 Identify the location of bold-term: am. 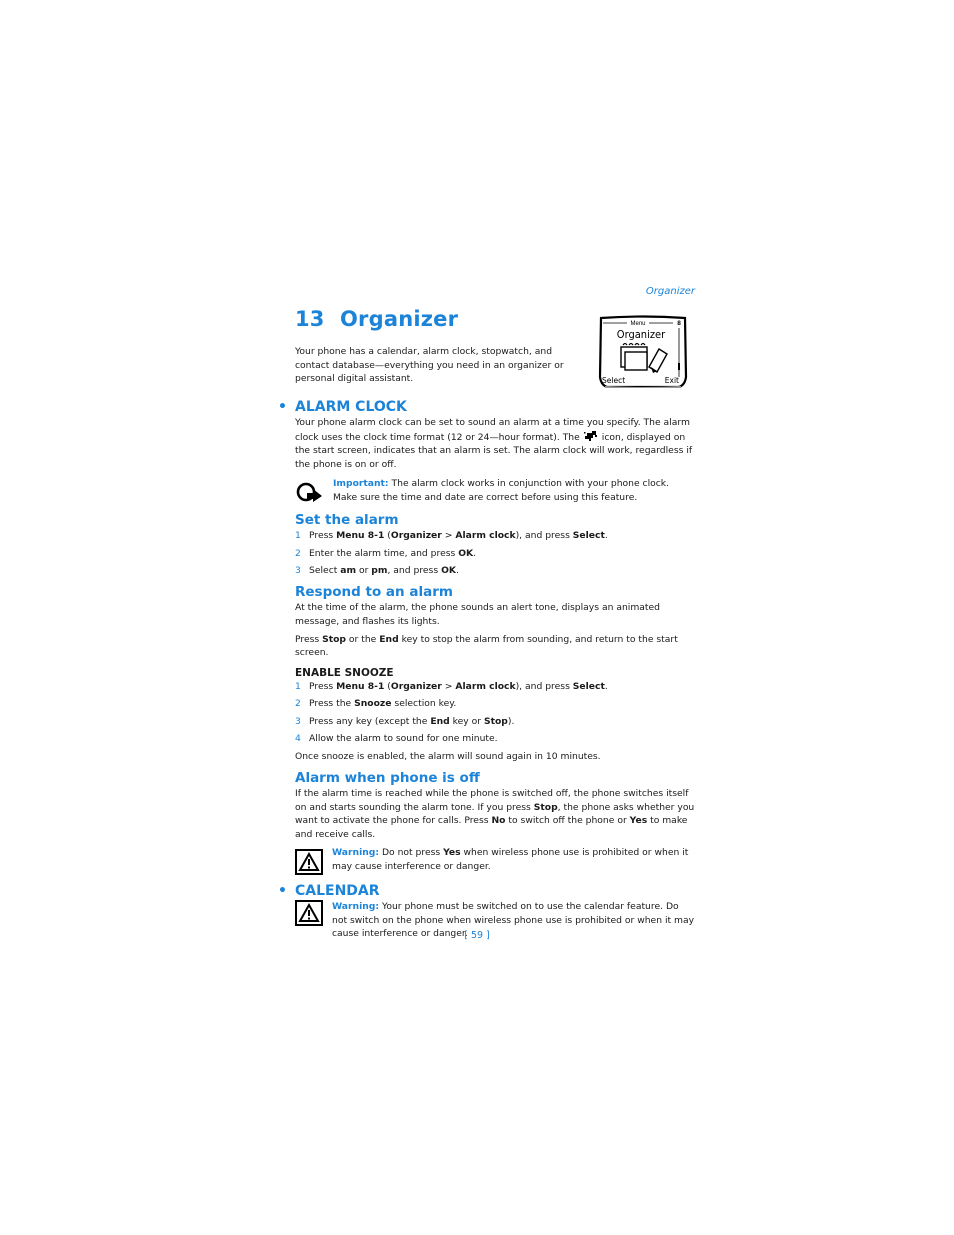
(348, 570).